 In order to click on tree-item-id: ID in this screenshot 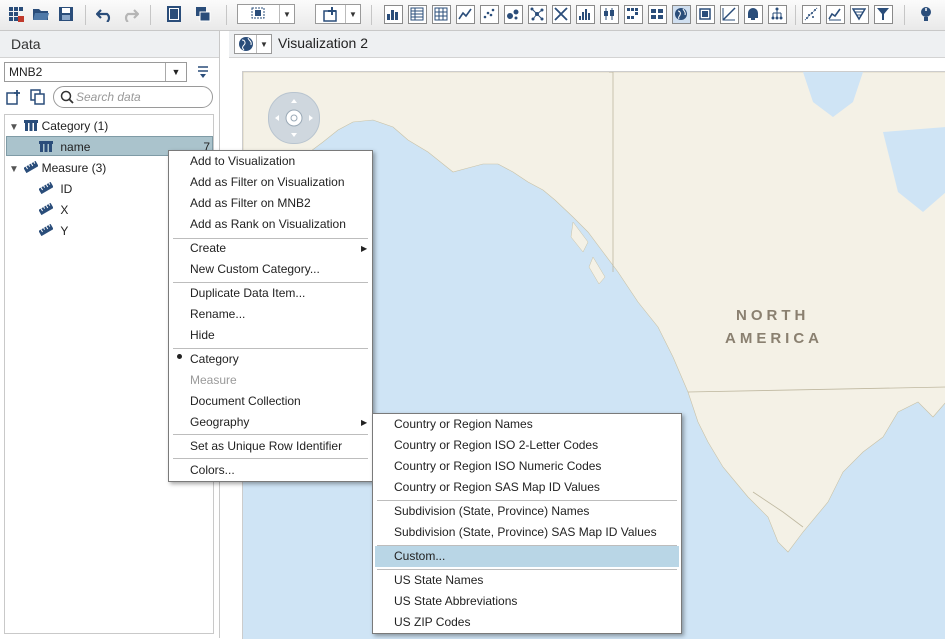, I will do `click(55, 189)`.